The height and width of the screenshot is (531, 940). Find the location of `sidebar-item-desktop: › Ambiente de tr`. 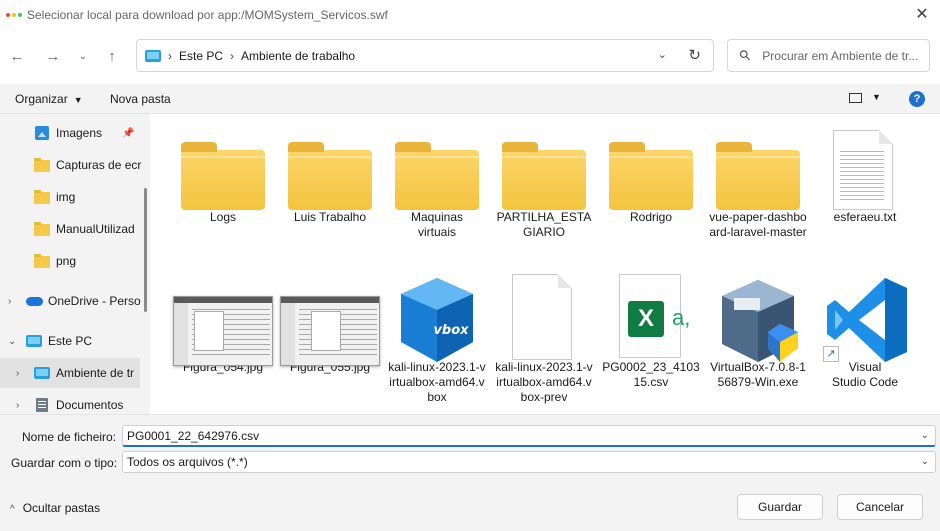

sidebar-item-desktop: › Ambiente de tr is located at coordinates (70, 373).